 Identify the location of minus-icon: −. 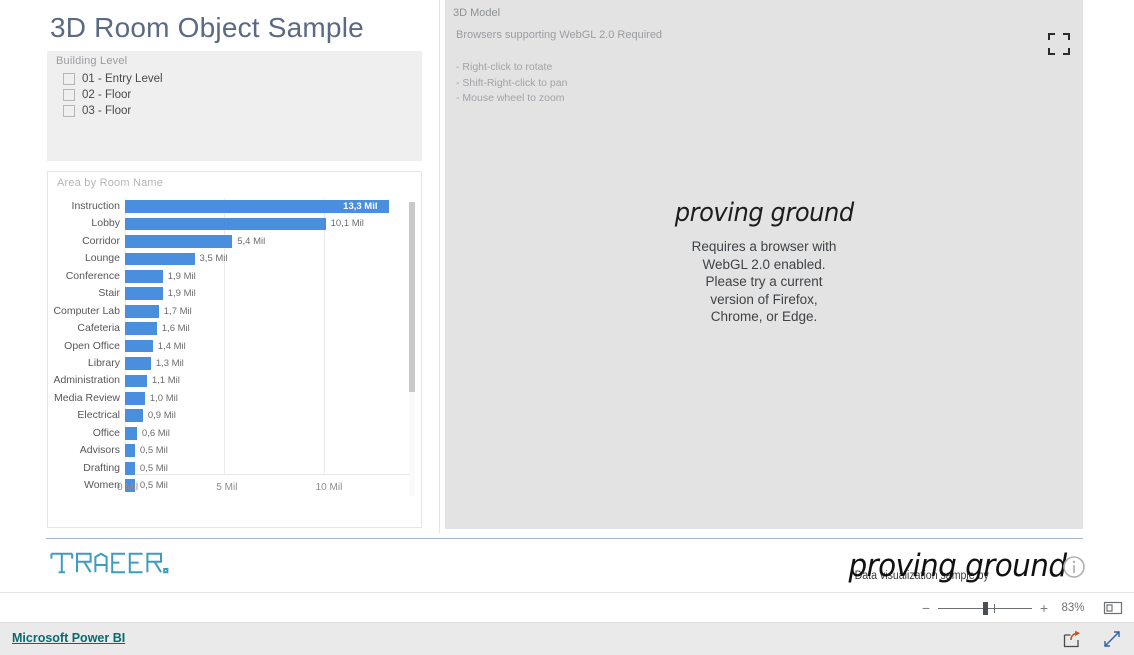
(926, 608).